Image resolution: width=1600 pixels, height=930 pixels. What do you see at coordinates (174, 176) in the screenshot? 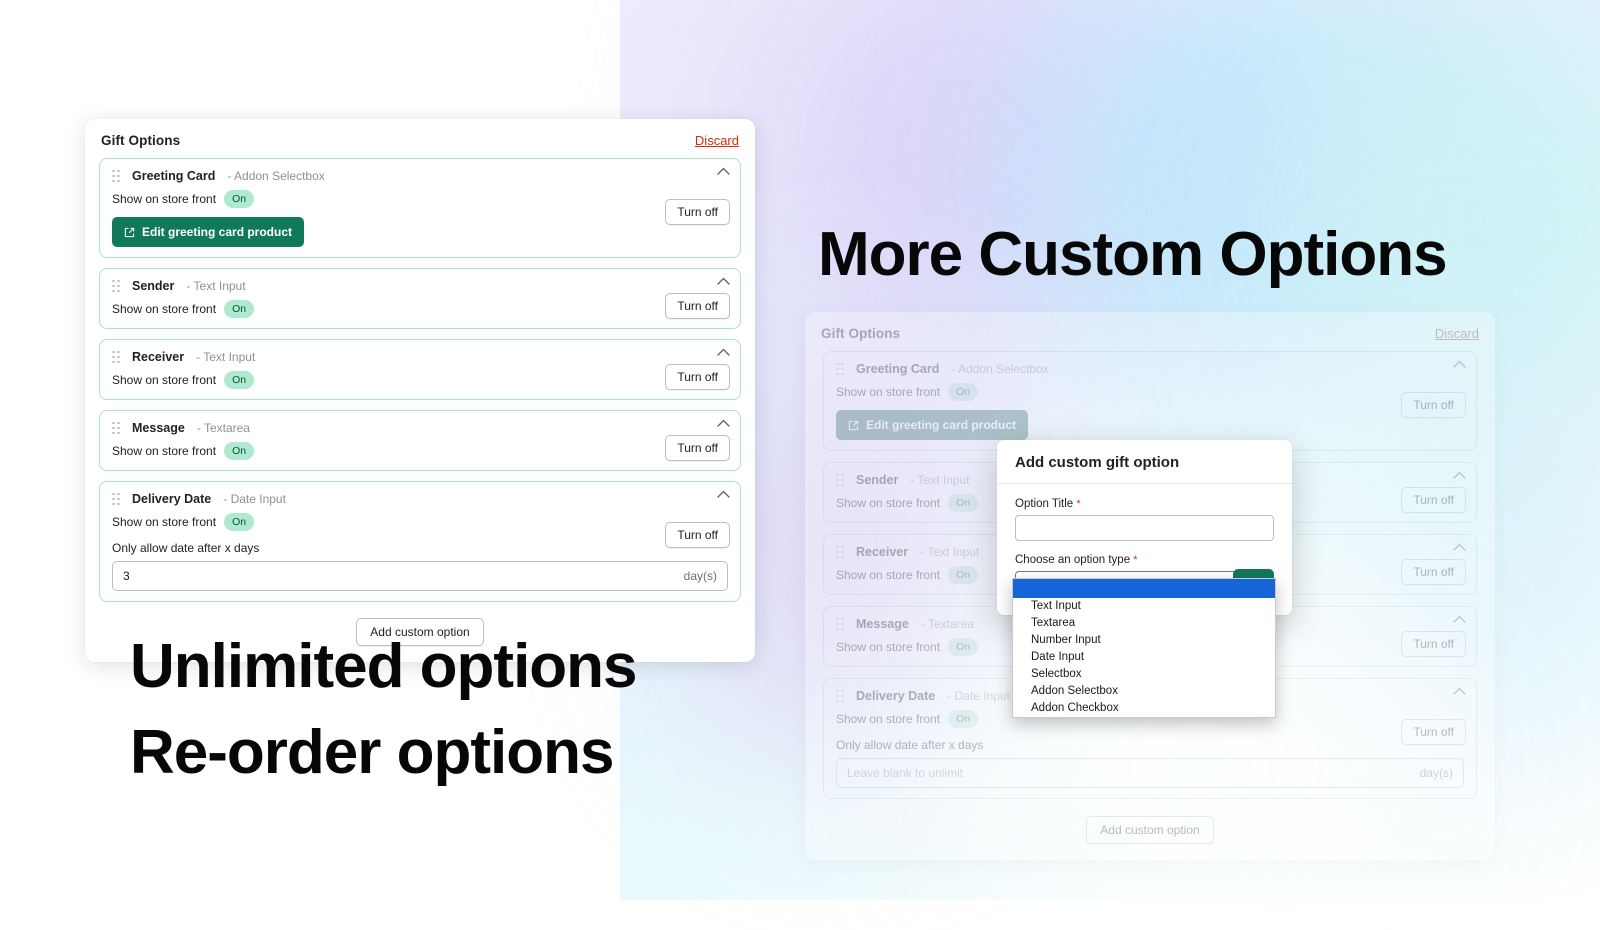
I see `option-name: Greeting Card` at bounding box center [174, 176].